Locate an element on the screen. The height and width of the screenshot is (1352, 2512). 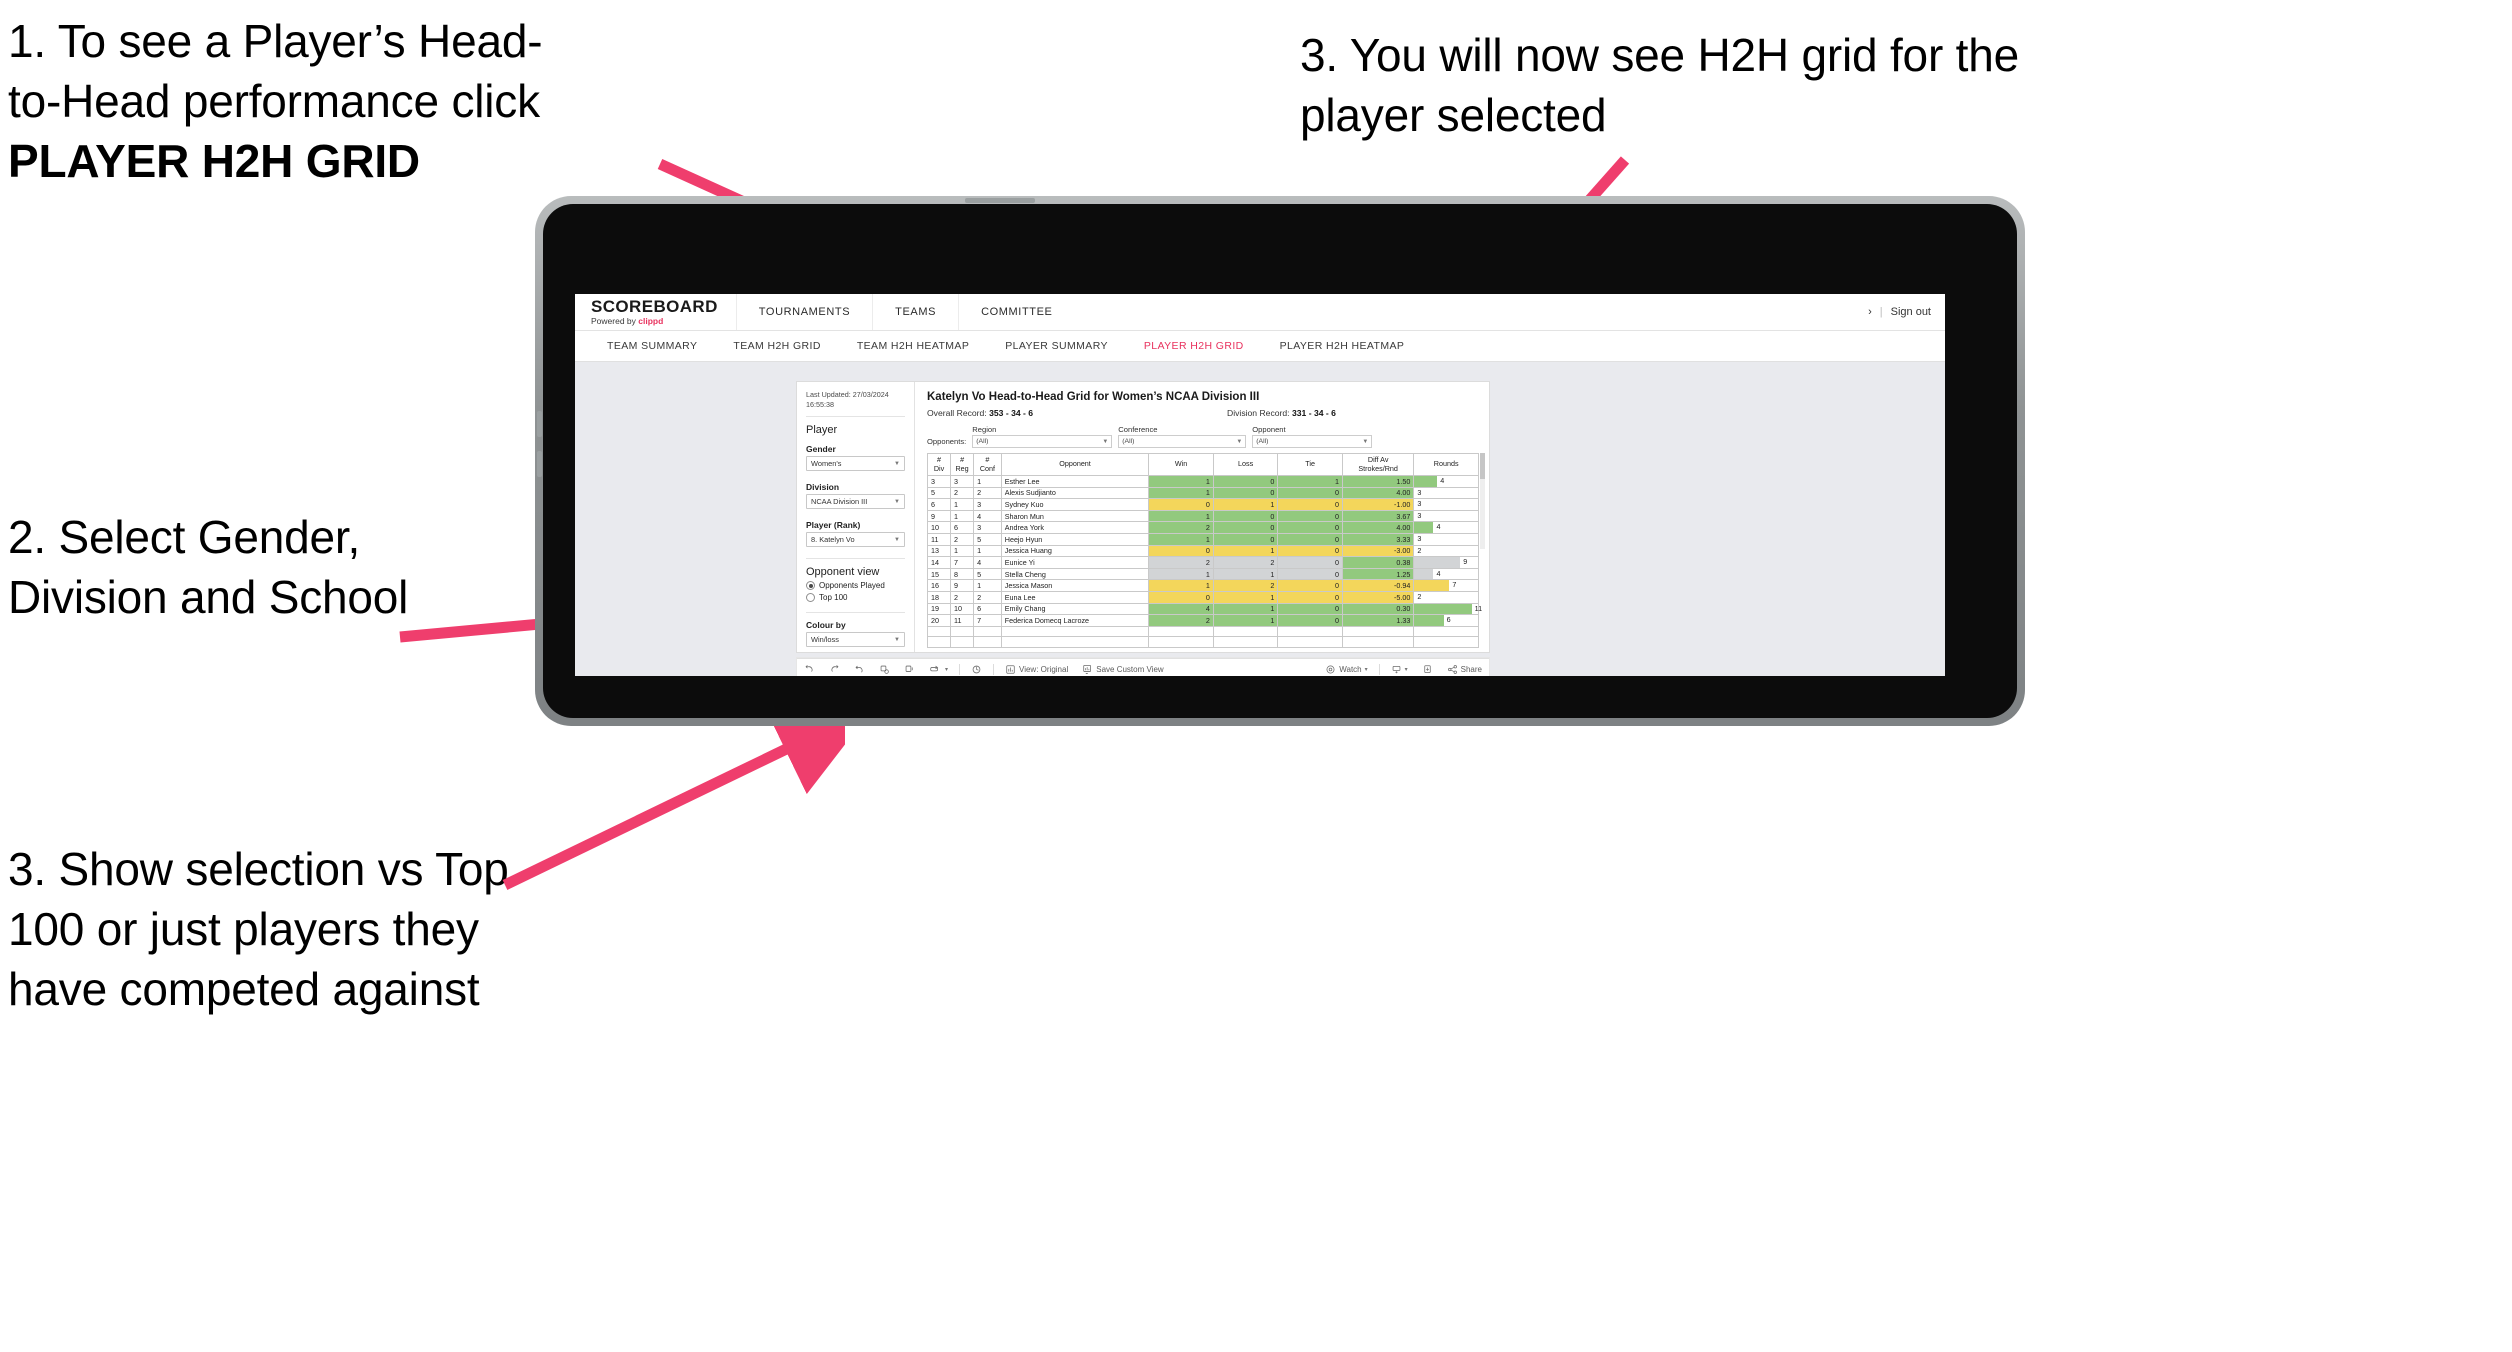
column-header: Win is located at coordinates (1181, 464).